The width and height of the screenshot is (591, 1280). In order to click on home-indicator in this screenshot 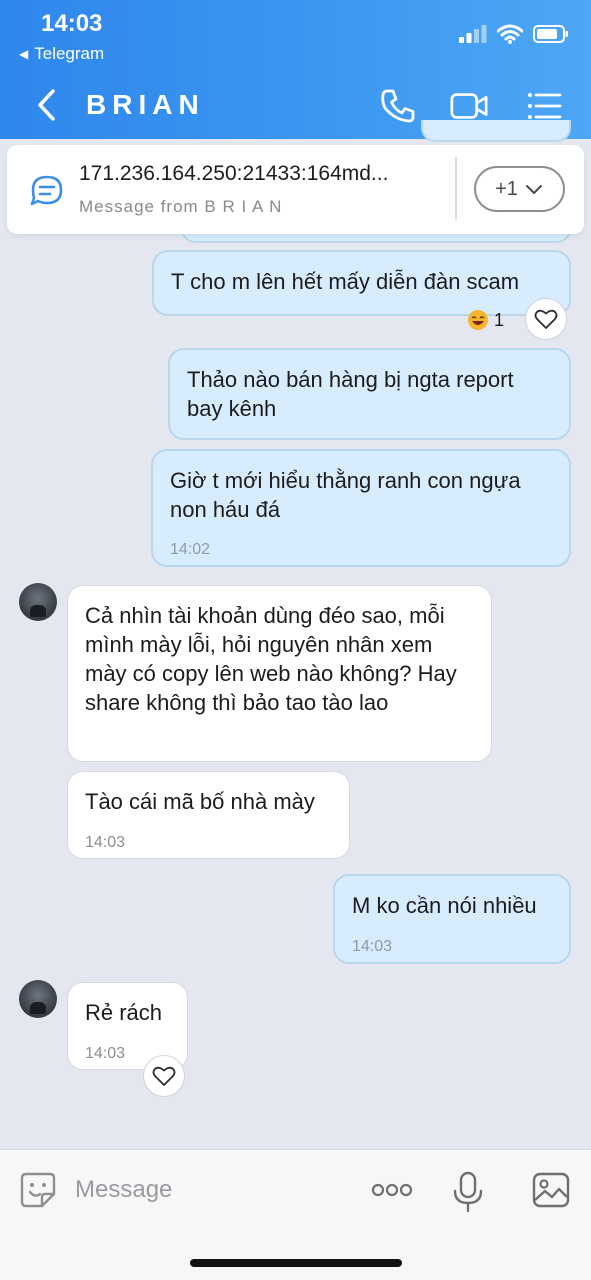, I will do `click(296, 1263)`.